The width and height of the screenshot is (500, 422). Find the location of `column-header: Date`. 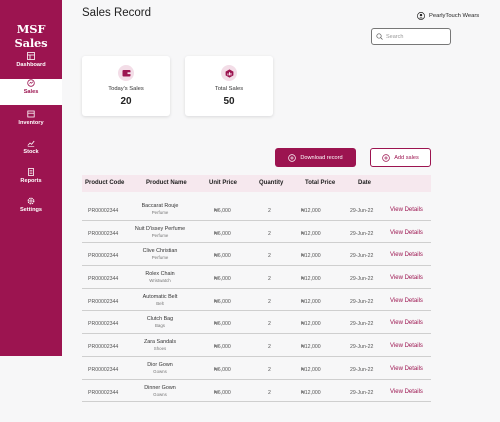

column-header: Date is located at coordinates (365, 183).